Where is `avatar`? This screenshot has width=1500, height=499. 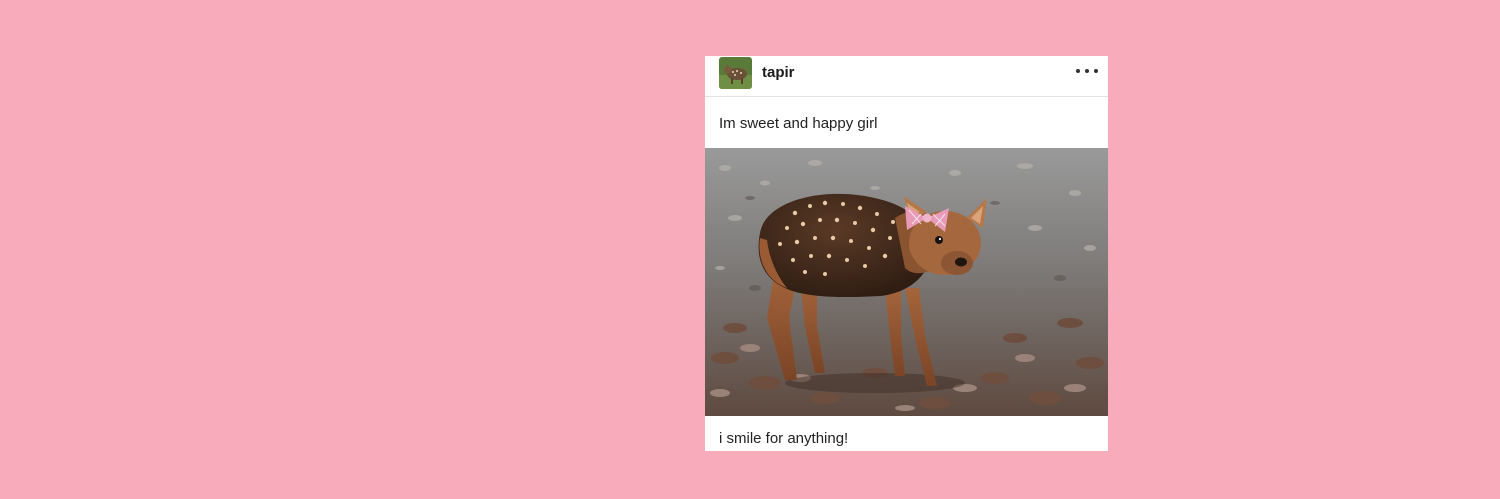 avatar is located at coordinates (735, 73).